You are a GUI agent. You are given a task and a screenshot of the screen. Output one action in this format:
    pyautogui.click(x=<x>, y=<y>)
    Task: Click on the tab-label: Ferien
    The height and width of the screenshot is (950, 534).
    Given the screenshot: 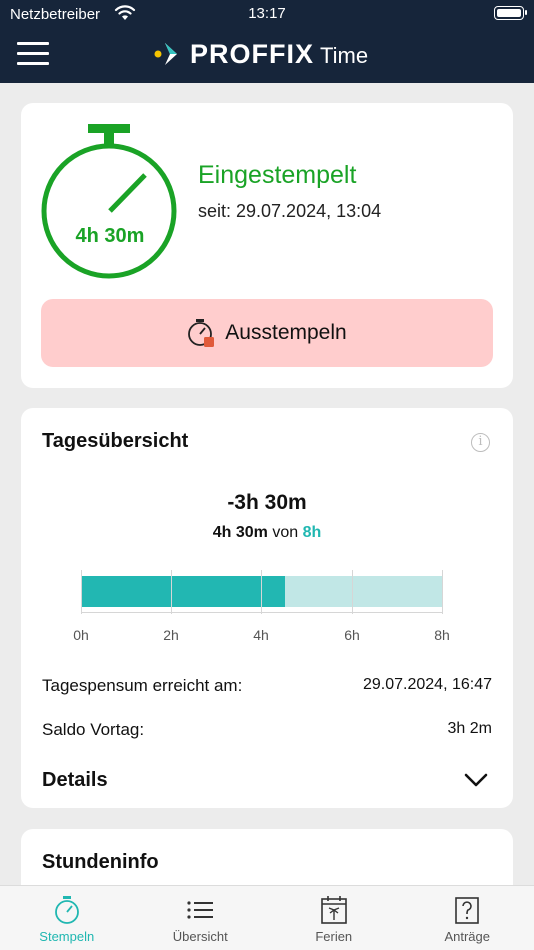 What is the action you would take?
    pyautogui.click(x=334, y=936)
    